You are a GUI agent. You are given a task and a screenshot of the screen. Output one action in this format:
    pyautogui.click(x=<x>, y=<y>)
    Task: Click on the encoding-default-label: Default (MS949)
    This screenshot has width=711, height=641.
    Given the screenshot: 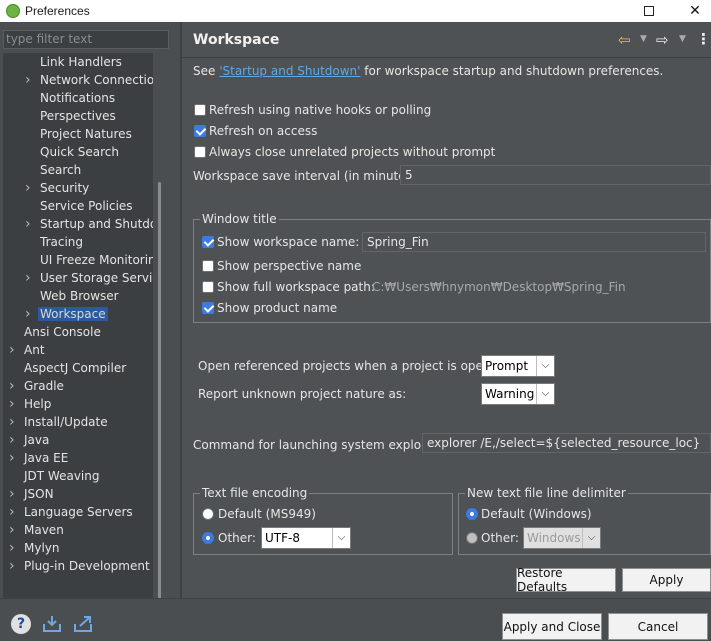 What is the action you would take?
    pyautogui.click(x=267, y=514)
    